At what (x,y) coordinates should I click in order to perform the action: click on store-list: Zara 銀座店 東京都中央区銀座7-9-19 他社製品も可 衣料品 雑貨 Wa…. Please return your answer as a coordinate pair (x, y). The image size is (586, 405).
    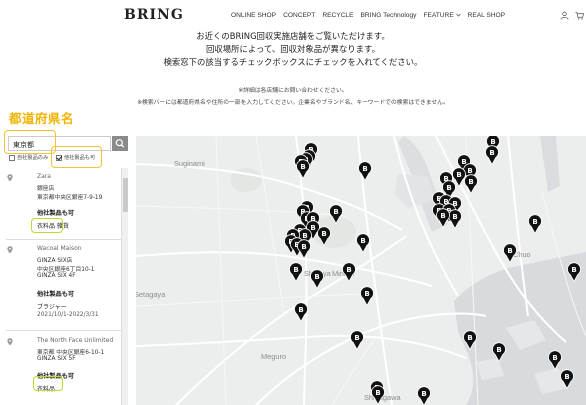
    Looking at the image, I should click on (67, 286).